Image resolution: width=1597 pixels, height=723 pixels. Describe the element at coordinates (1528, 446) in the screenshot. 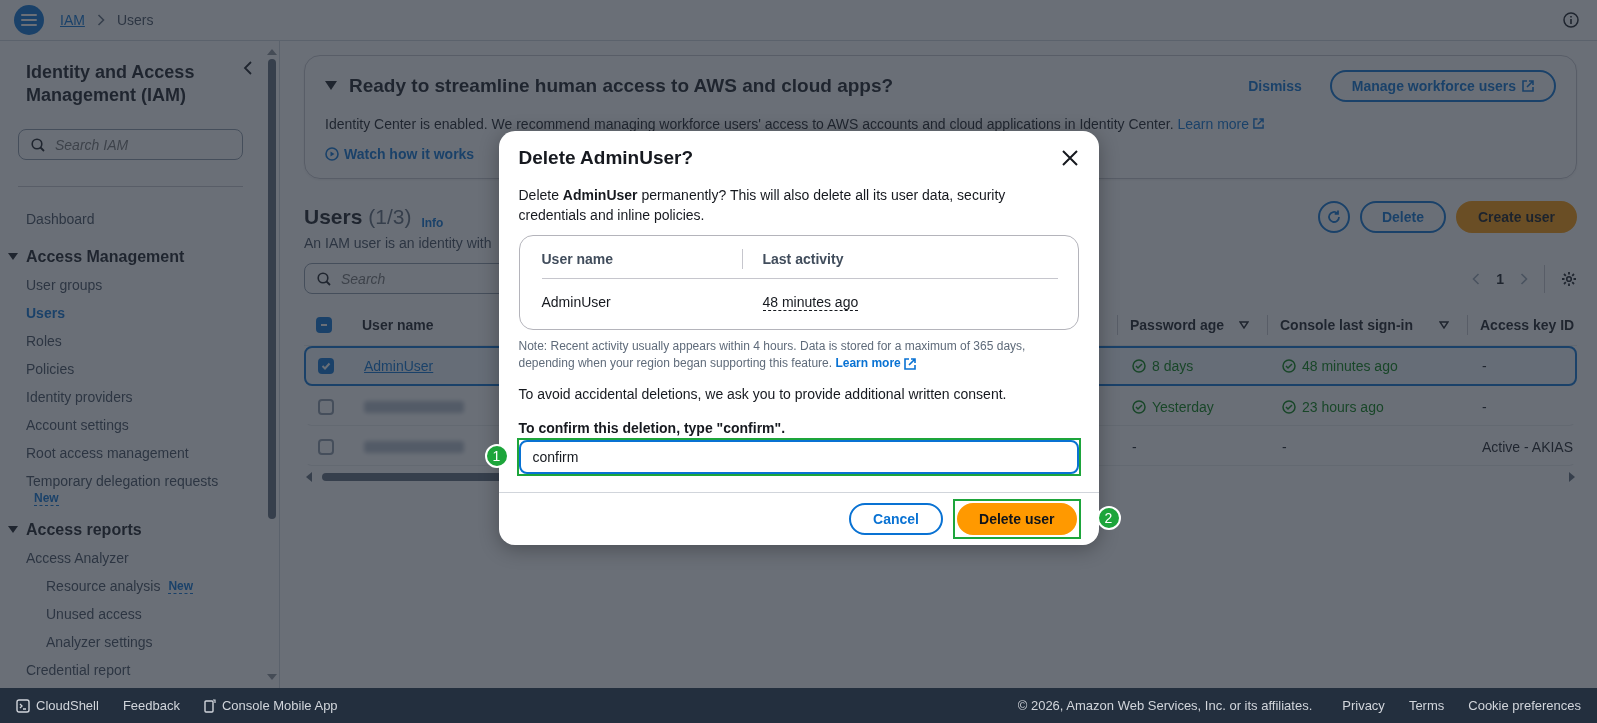

I see `access-key-text: Active - AKIAS` at that location.